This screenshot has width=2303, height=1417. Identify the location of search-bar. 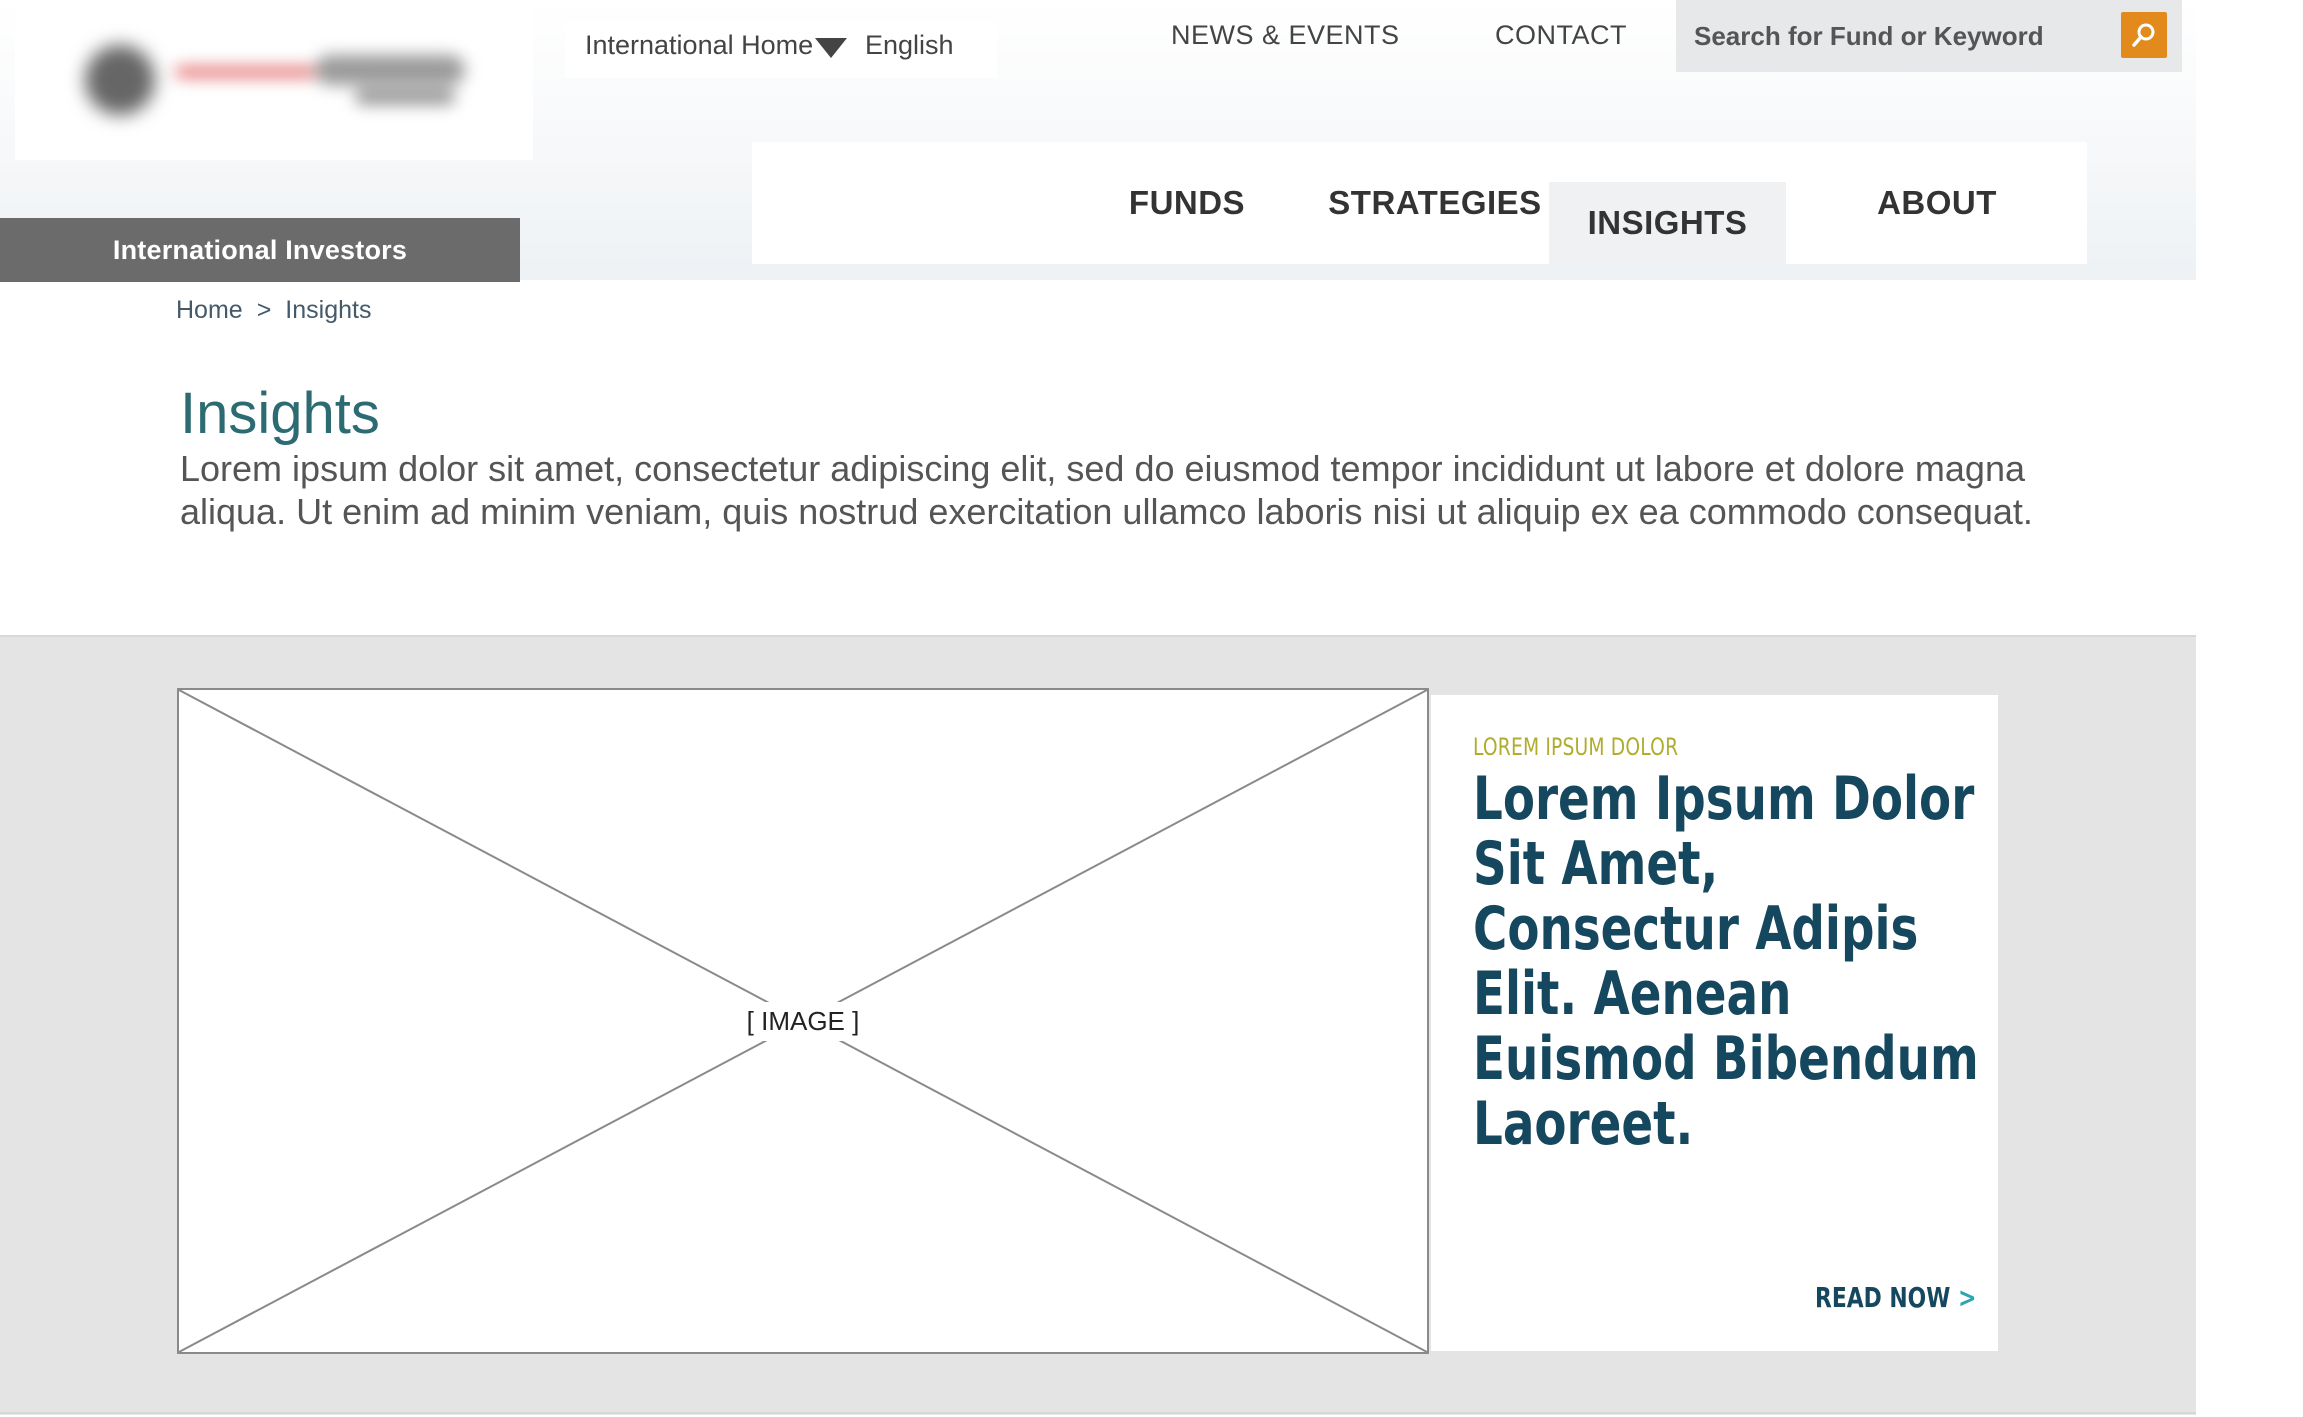
(1929, 36).